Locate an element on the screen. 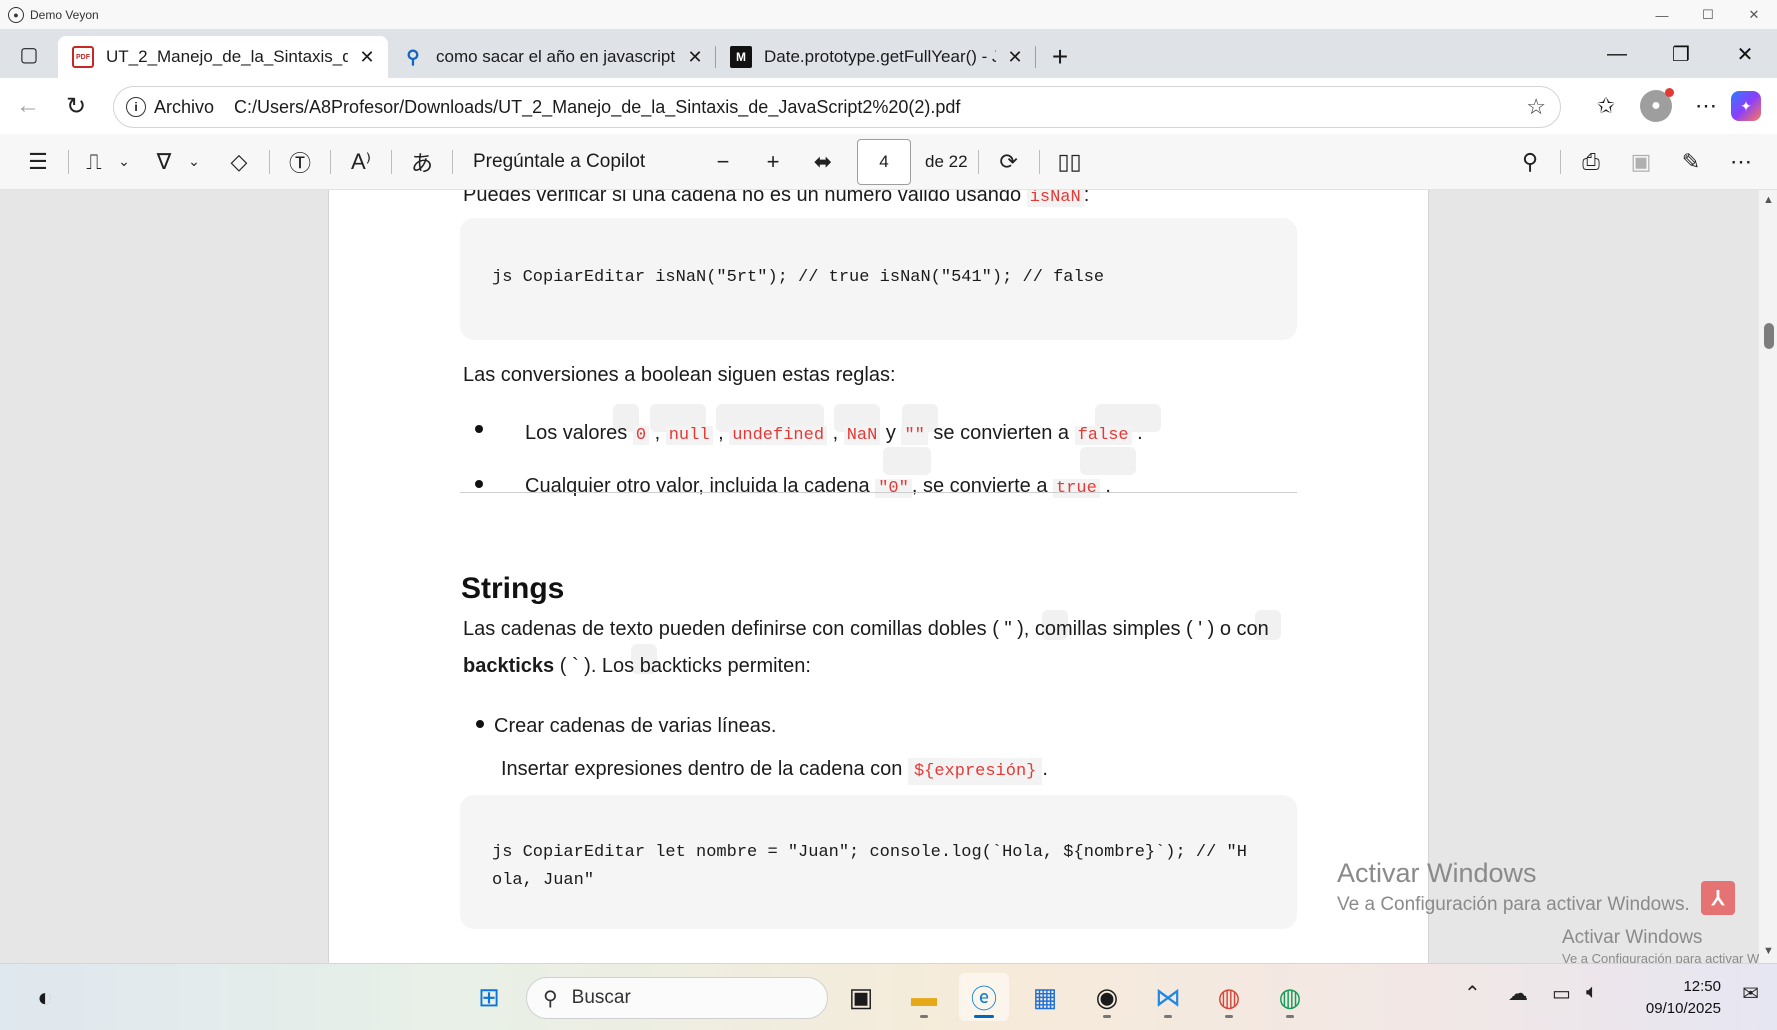 This screenshot has height=1030, width=1777. refresh-button: ↻ is located at coordinates (76, 106).